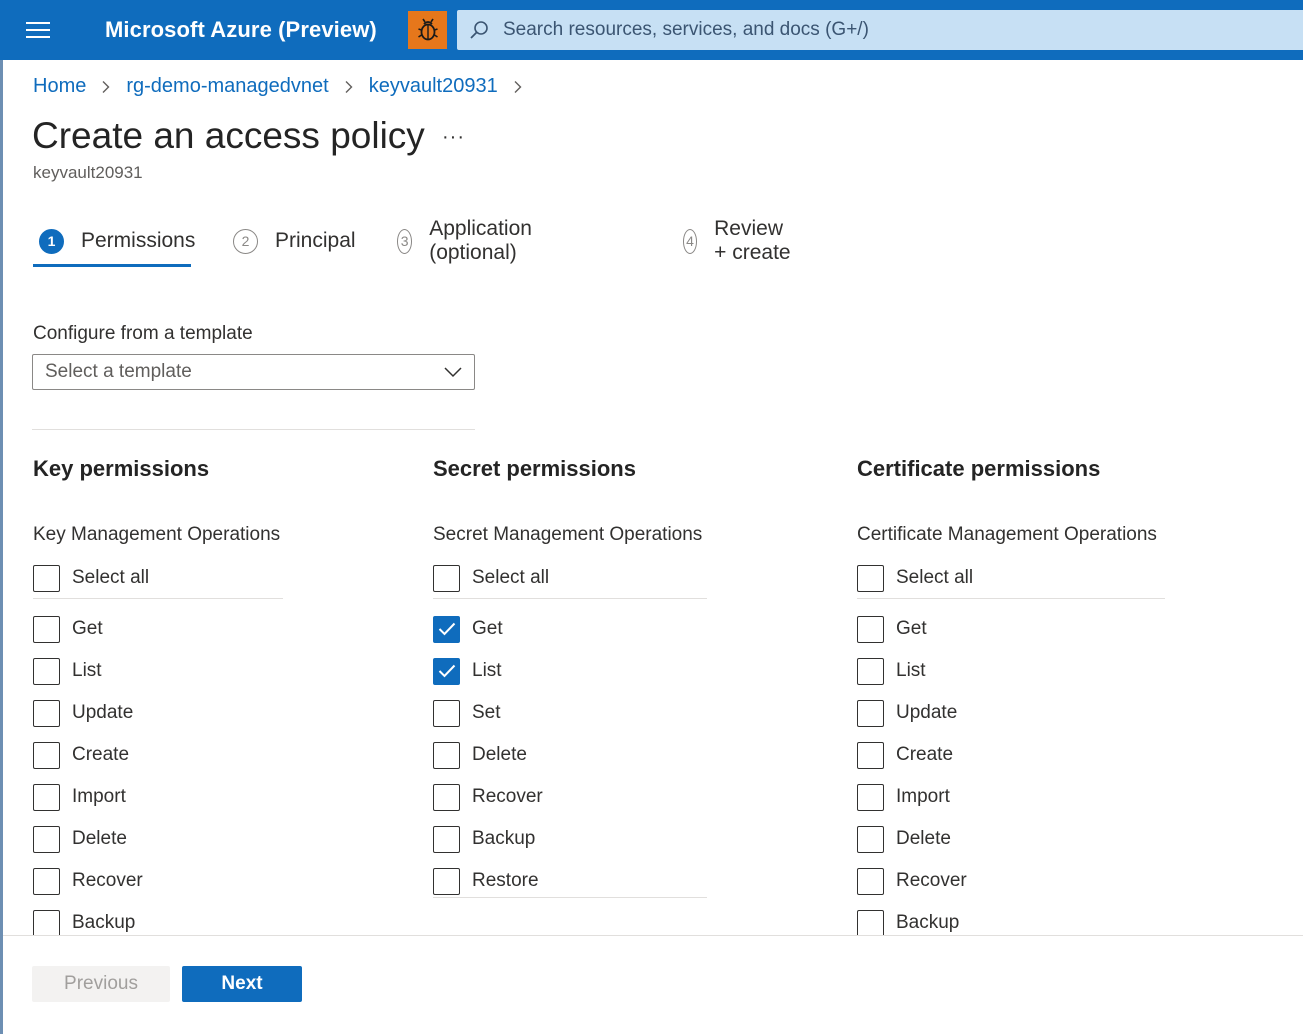 Image resolution: width=1303 pixels, height=1034 pixels. What do you see at coordinates (1, 547) in the screenshot?
I see `window-edge` at bounding box center [1, 547].